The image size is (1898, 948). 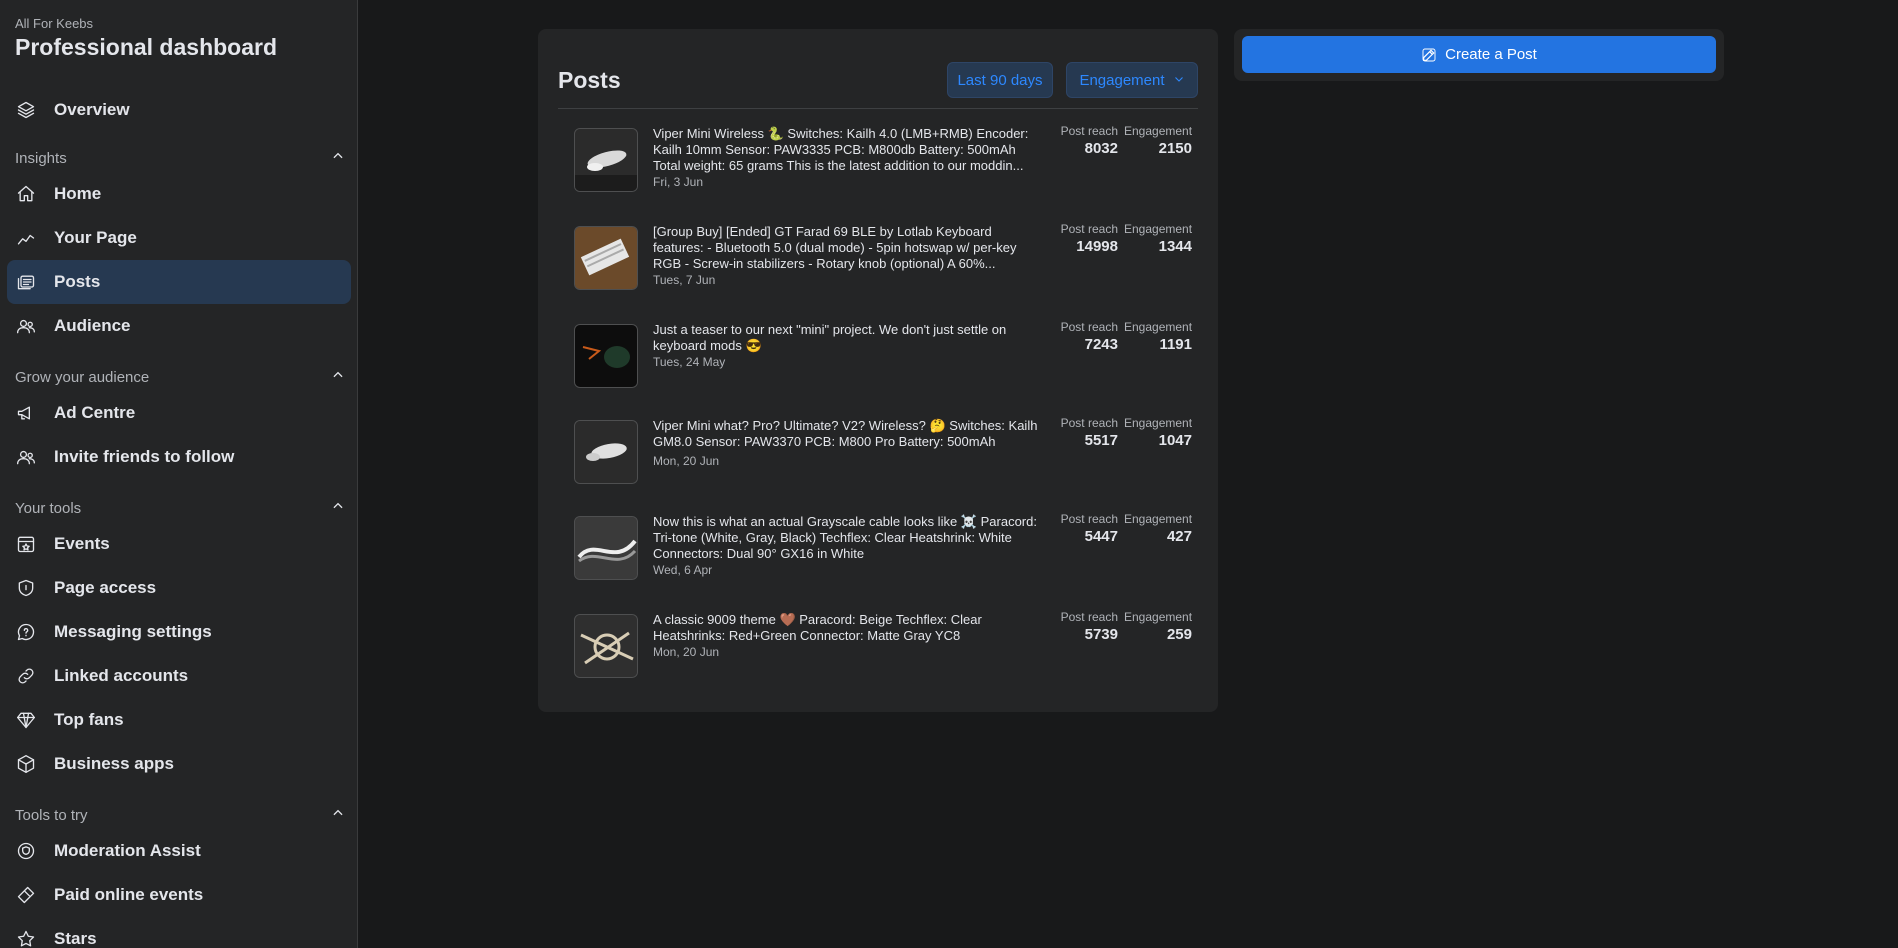 I want to click on sidebar-item-home: Home, so click(x=179, y=194).